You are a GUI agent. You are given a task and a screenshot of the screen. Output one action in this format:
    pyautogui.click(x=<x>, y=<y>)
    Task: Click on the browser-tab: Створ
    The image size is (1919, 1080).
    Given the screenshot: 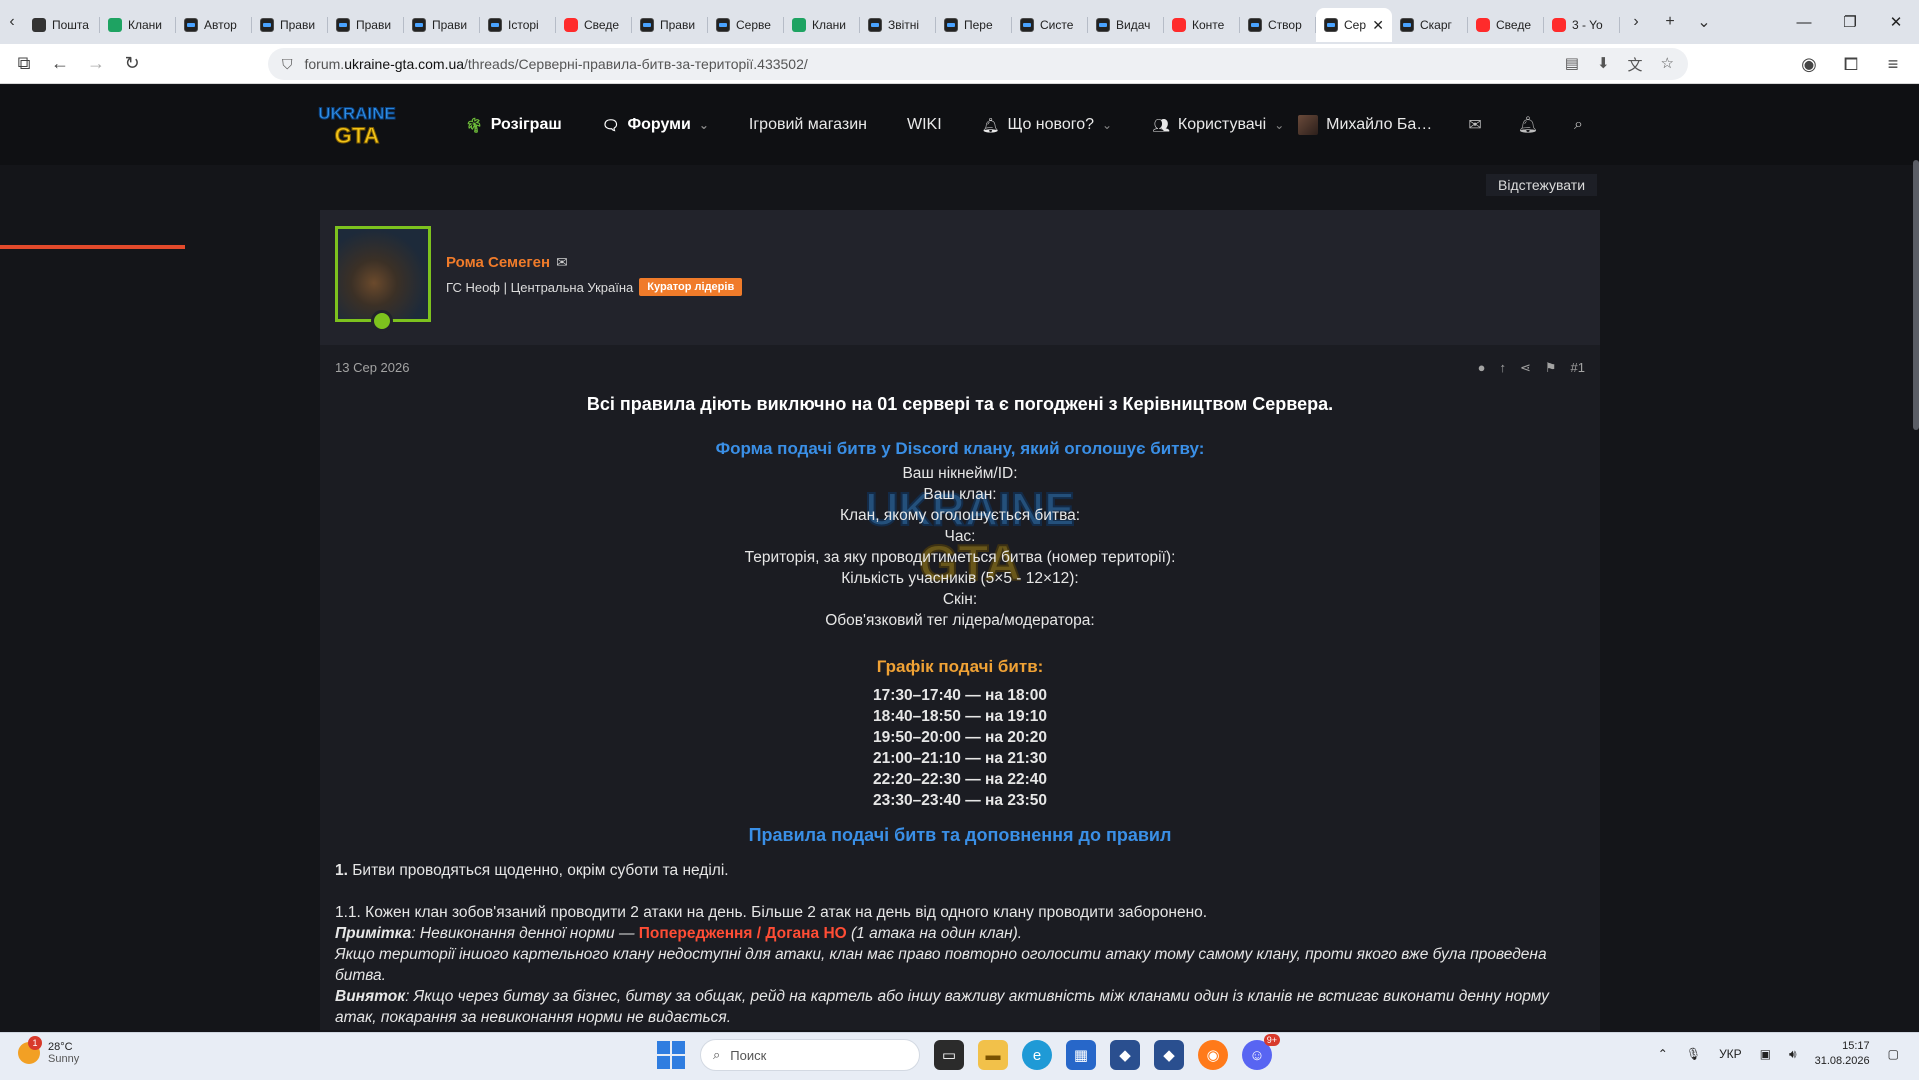 What is the action you would take?
    pyautogui.click(x=1278, y=25)
    